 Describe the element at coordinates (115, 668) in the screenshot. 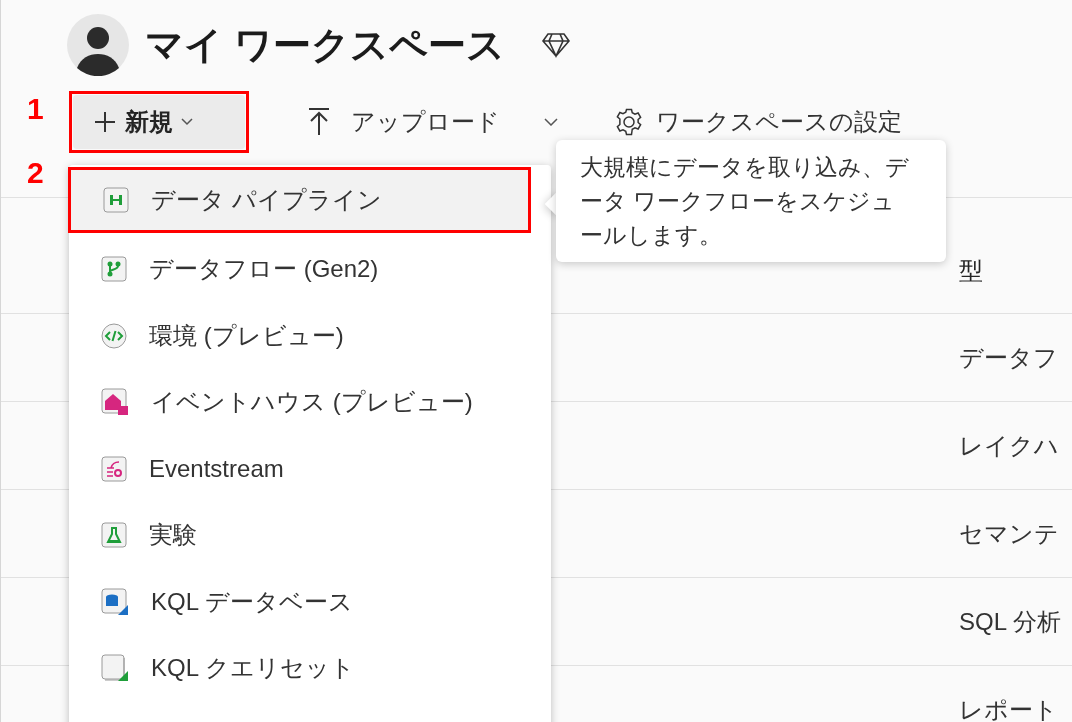

I see `document-icon` at that location.